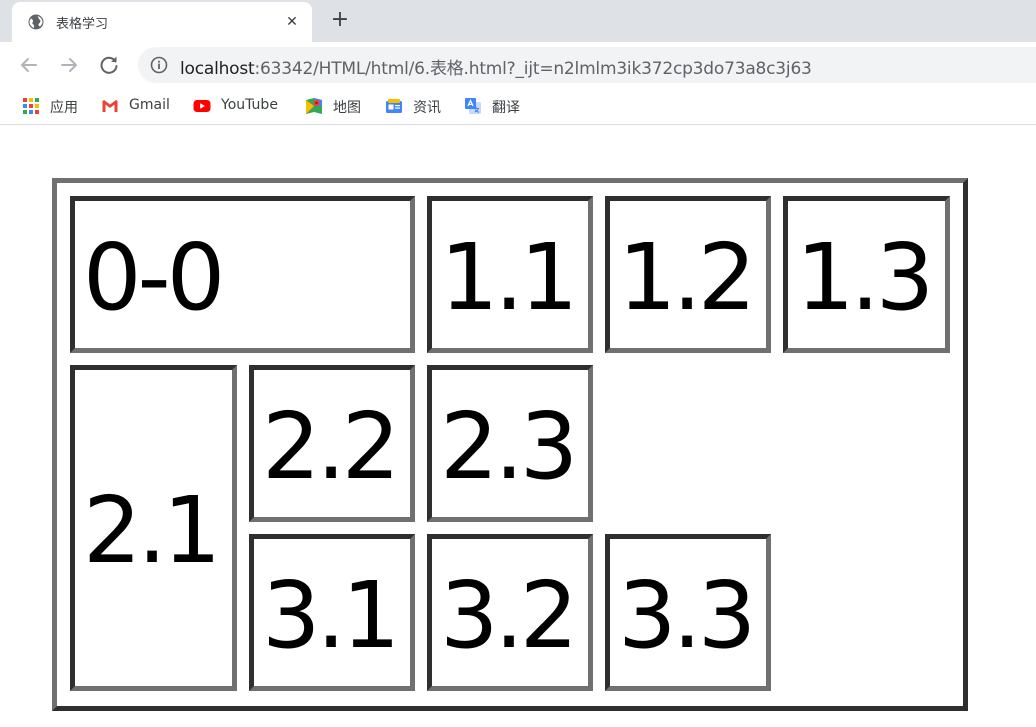 The image size is (1036, 727). I want to click on globe-icon, so click(36, 22).